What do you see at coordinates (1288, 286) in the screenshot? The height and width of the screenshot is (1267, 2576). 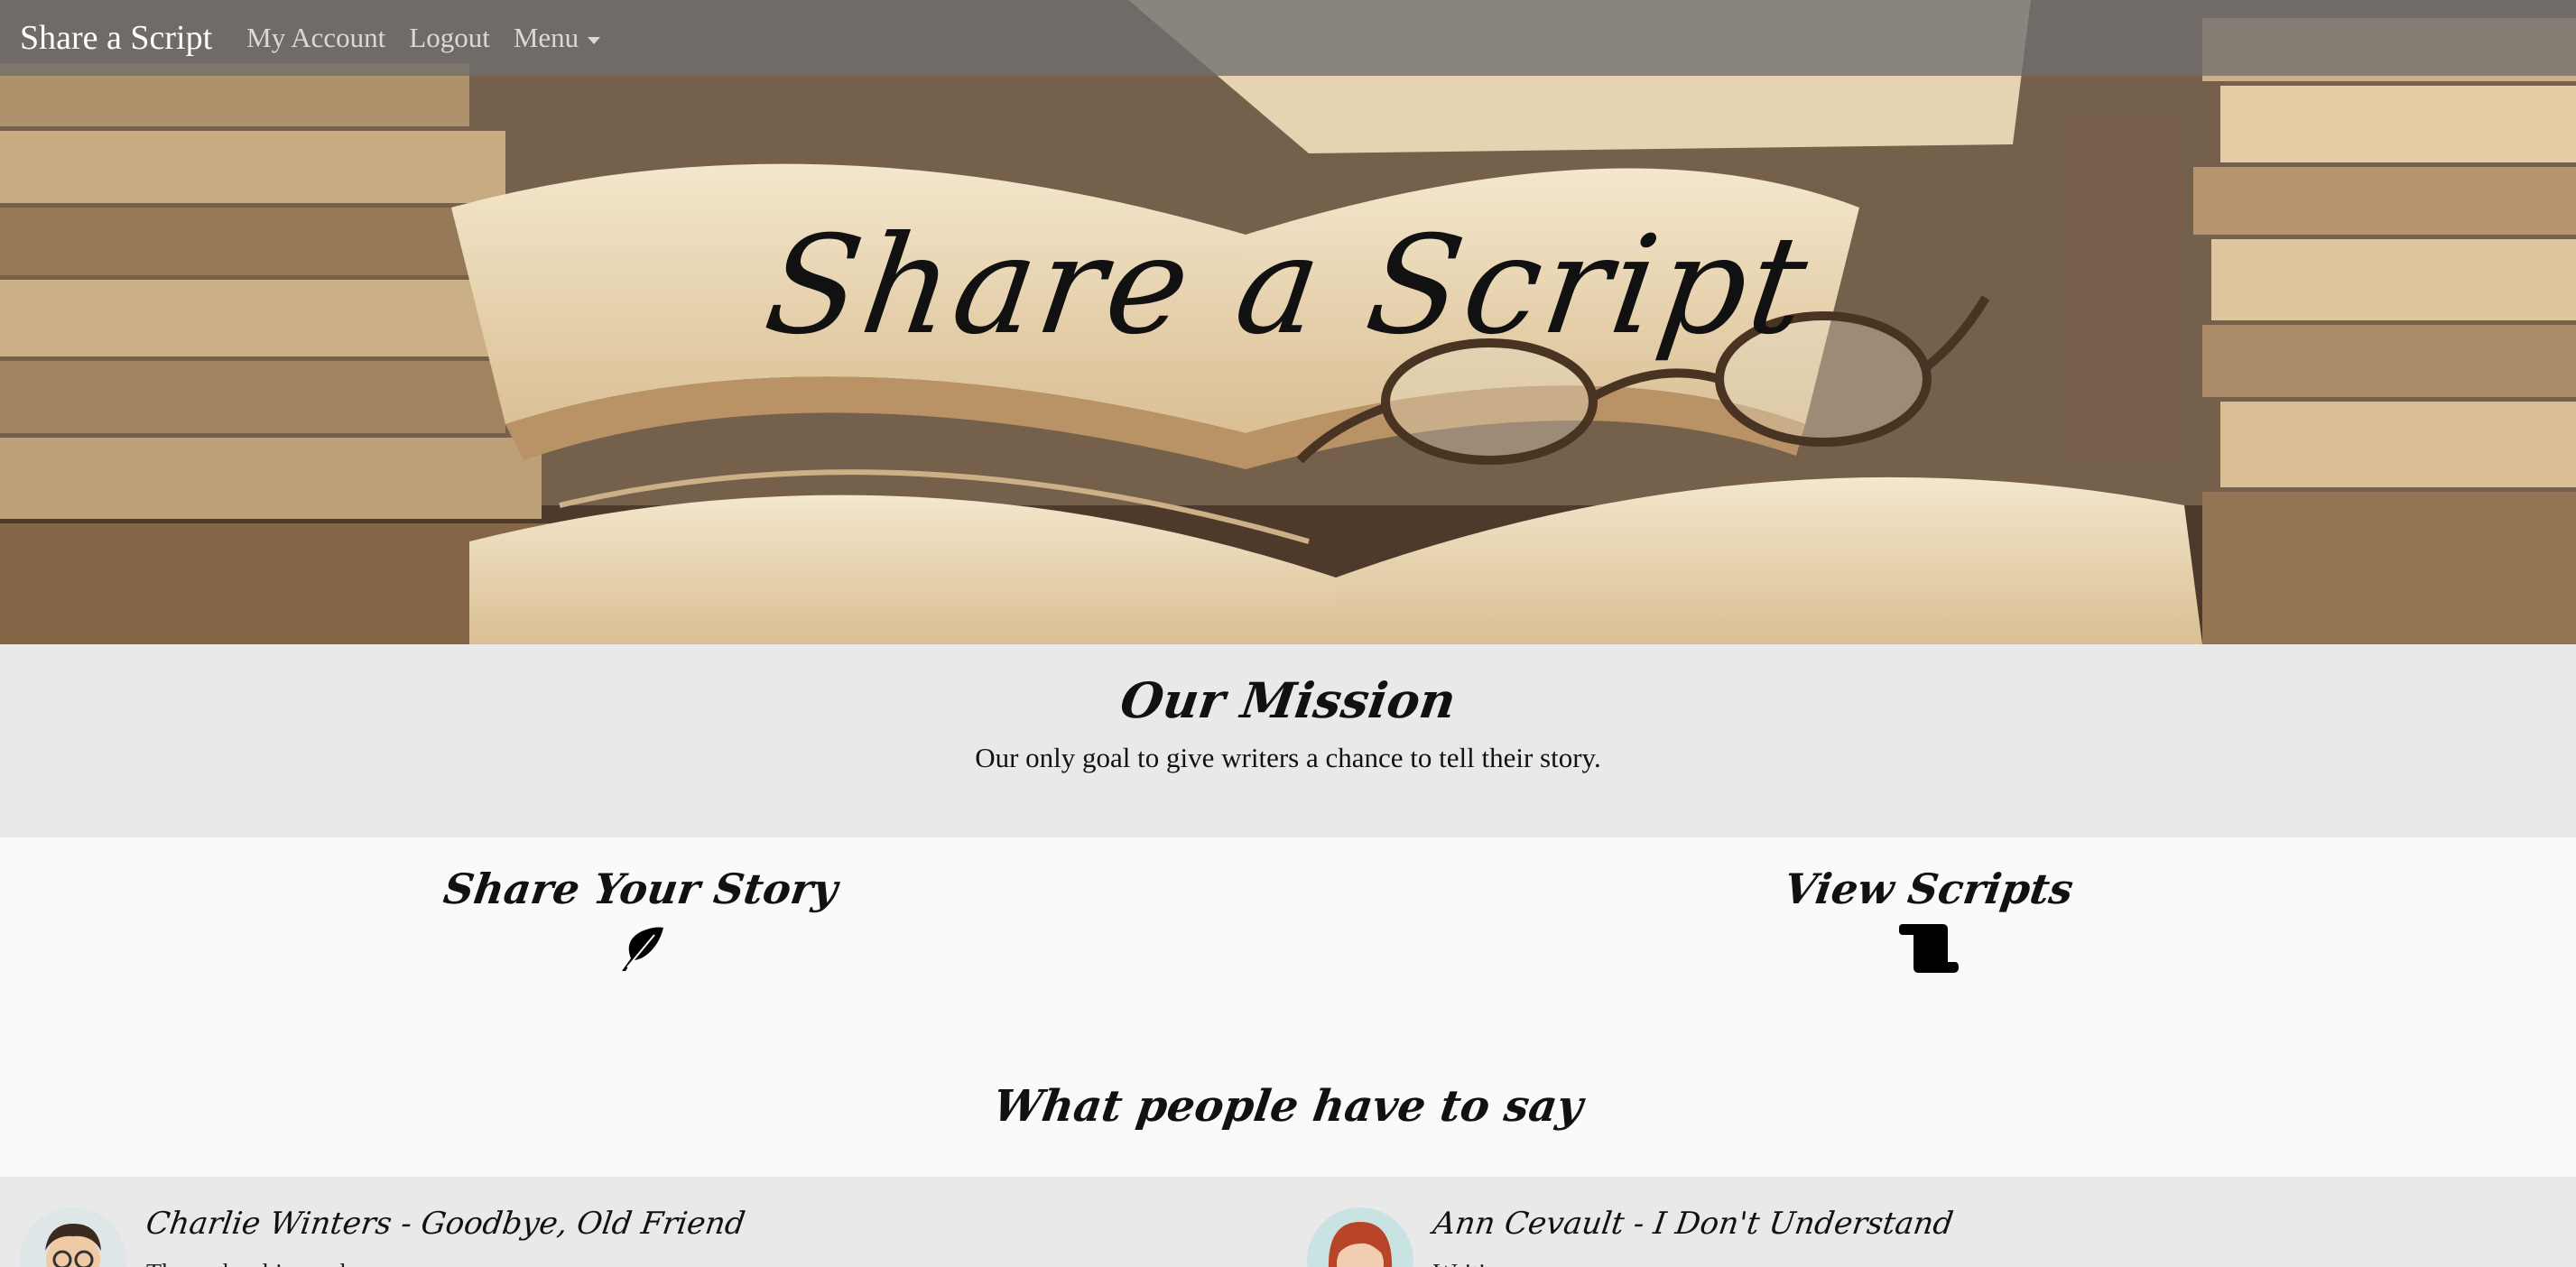 I see `hero-title: Share a Script` at bounding box center [1288, 286].